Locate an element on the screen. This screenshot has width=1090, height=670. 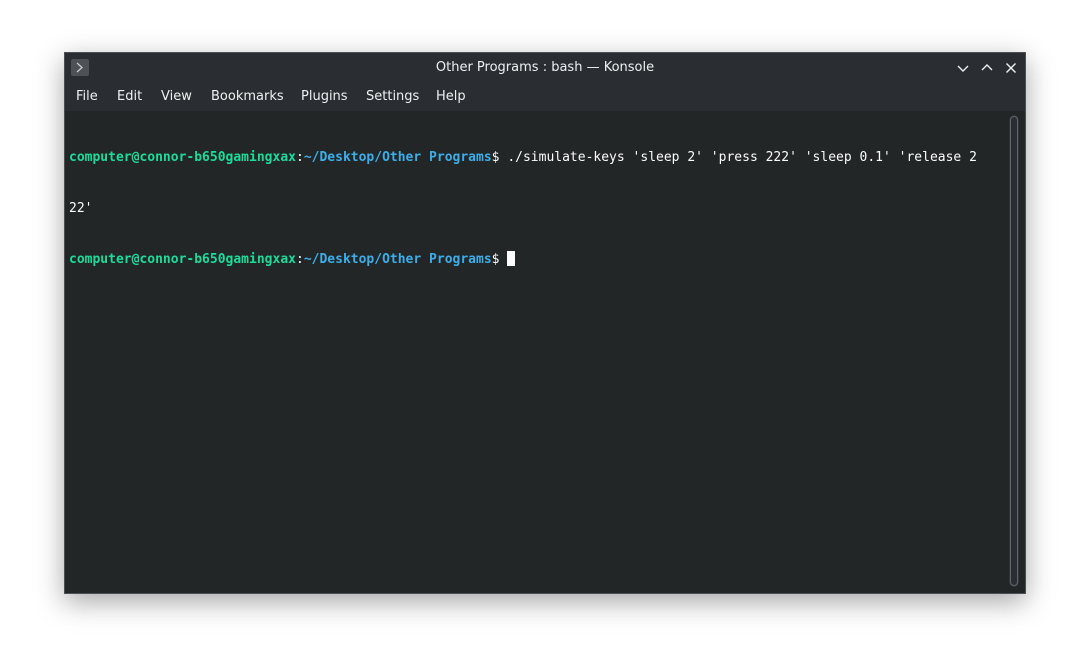
maximize-icon is located at coordinates (987, 67).